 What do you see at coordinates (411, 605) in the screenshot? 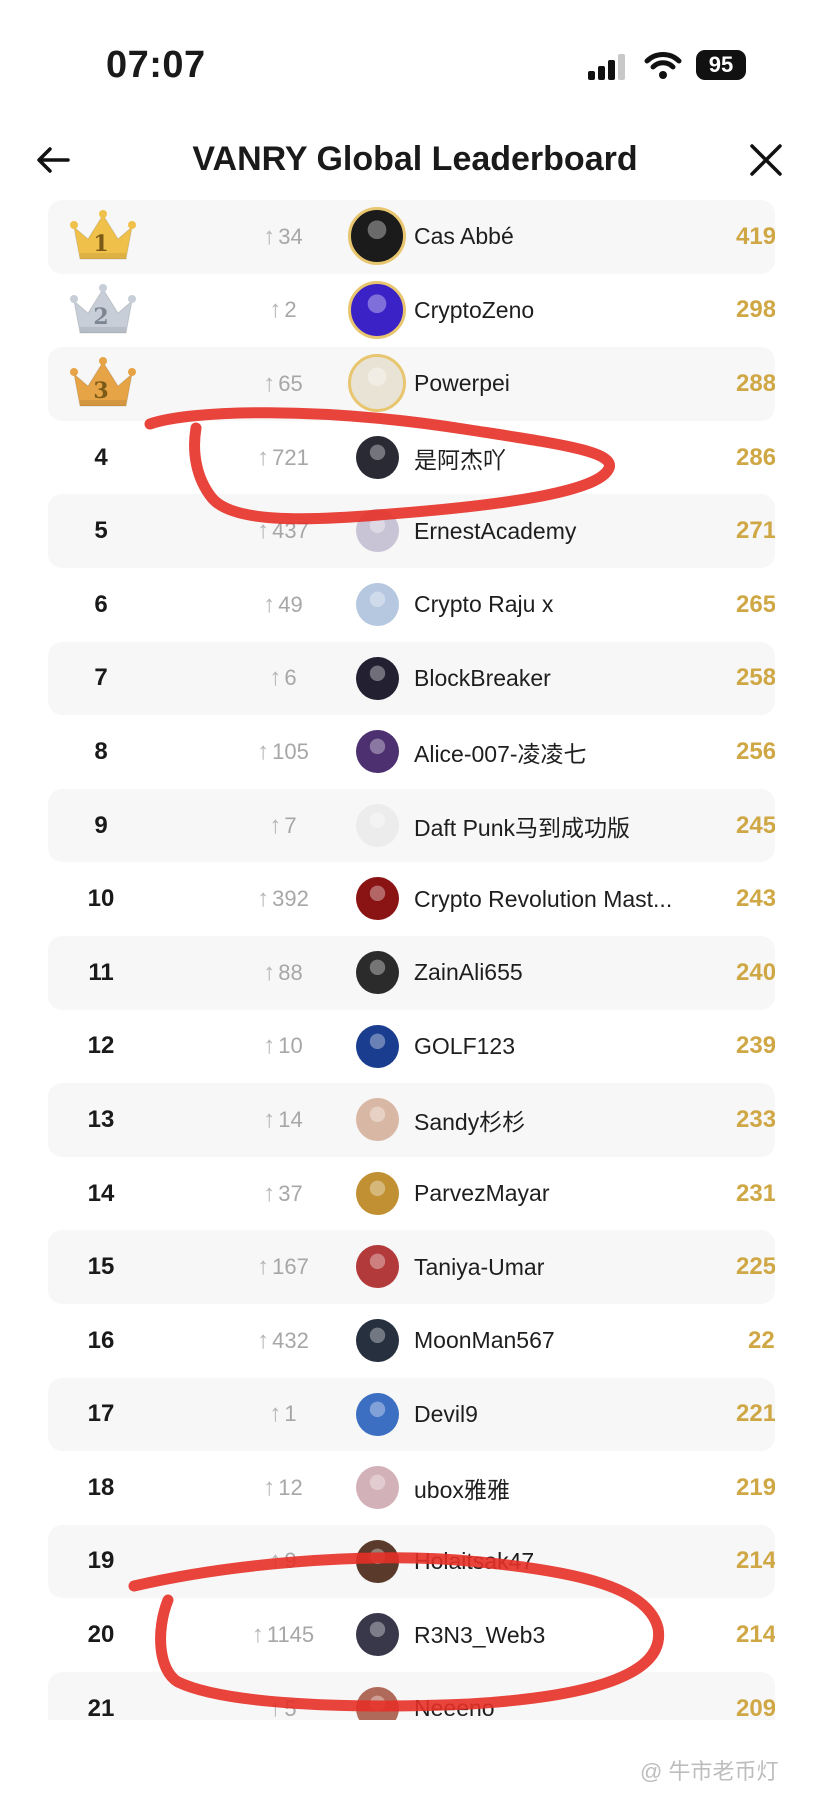
I see `leaderboard-row: 6 ↑ 49 Crypto Raju x 265` at bounding box center [411, 605].